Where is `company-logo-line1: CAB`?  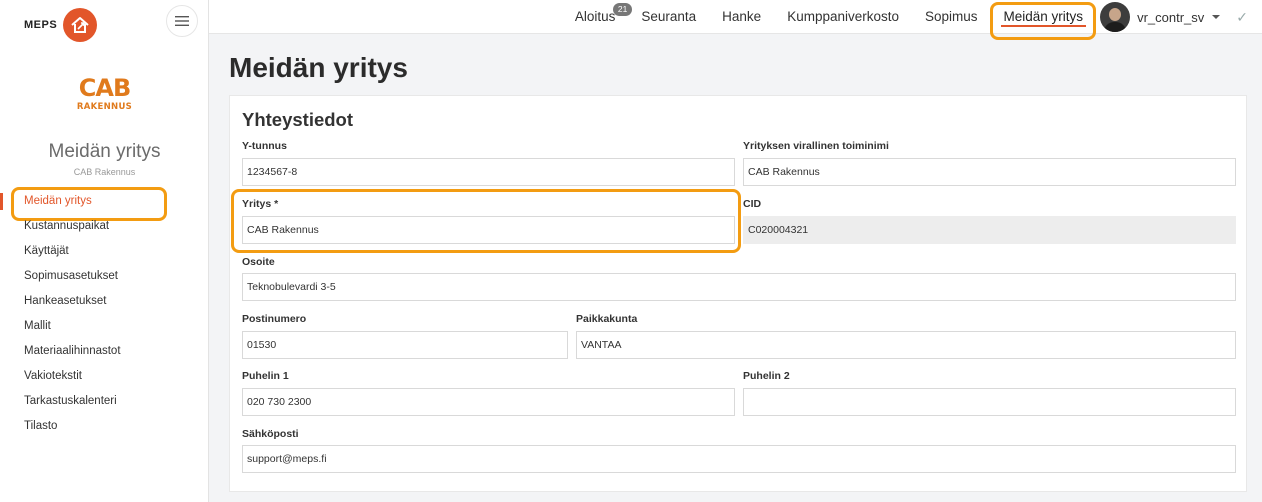
company-logo-line1: CAB is located at coordinates (104, 88).